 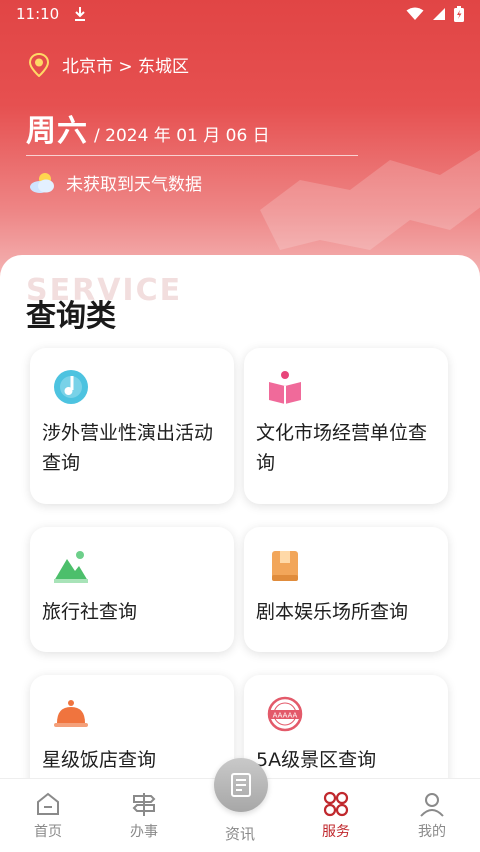 What do you see at coordinates (132, 589) in the screenshot?
I see `card-travel-agency: 旅行社查询` at bounding box center [132, 589].